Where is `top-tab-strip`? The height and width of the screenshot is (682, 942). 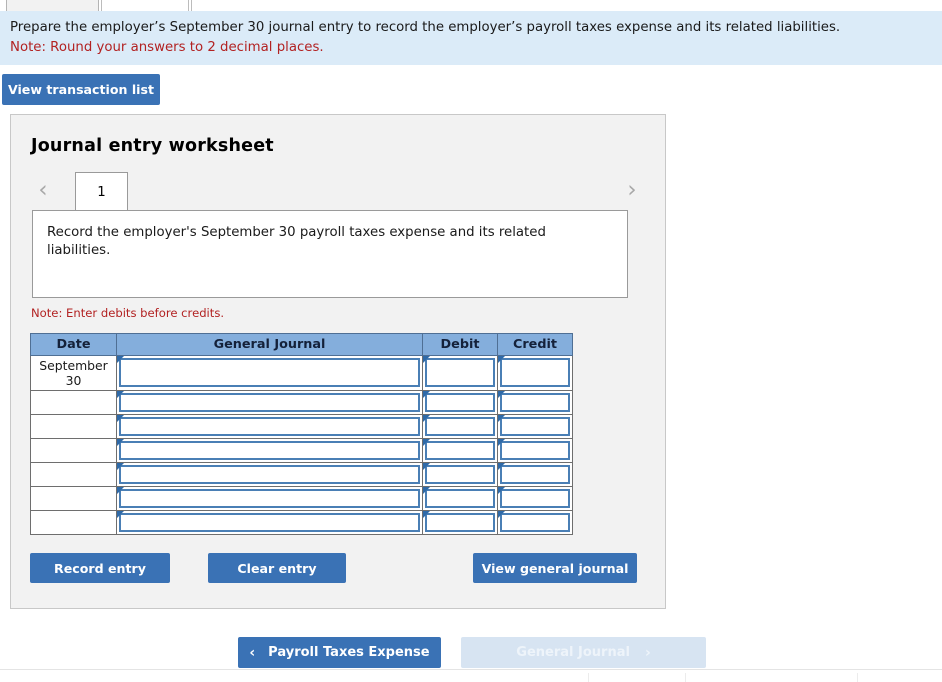
top-tab-strip is located at coordinates (471, 5).